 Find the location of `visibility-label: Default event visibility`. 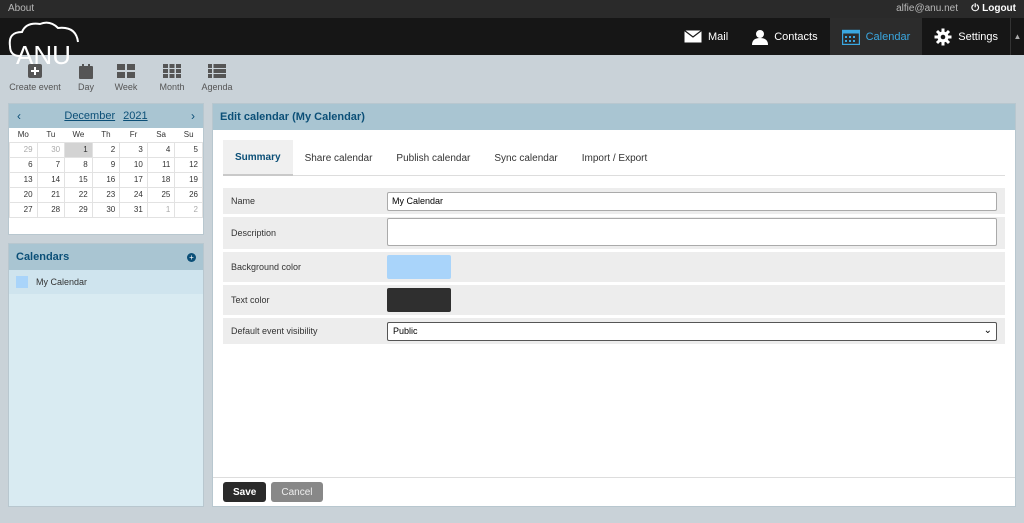

visibility-label: Default event visibility is located at coordinates (274, 331).